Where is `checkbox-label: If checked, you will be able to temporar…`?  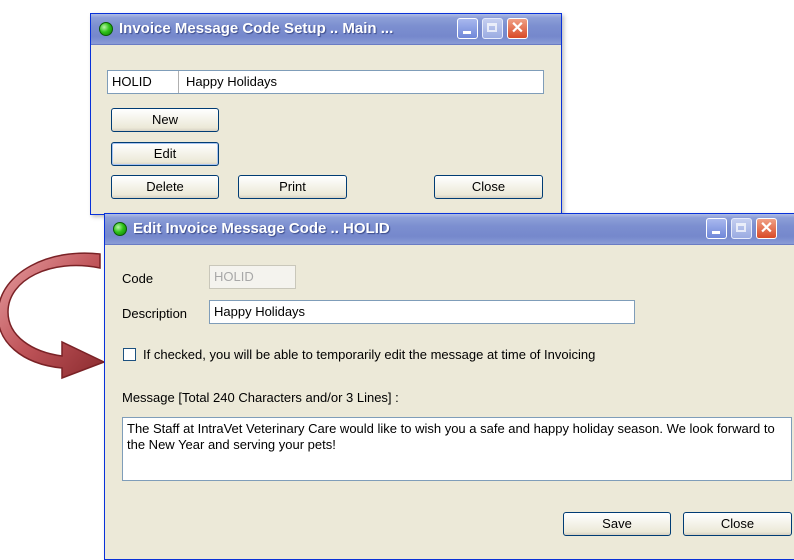
checkbox-label: If checked, you will be able to temporar… is located at coordinates (369, 354).